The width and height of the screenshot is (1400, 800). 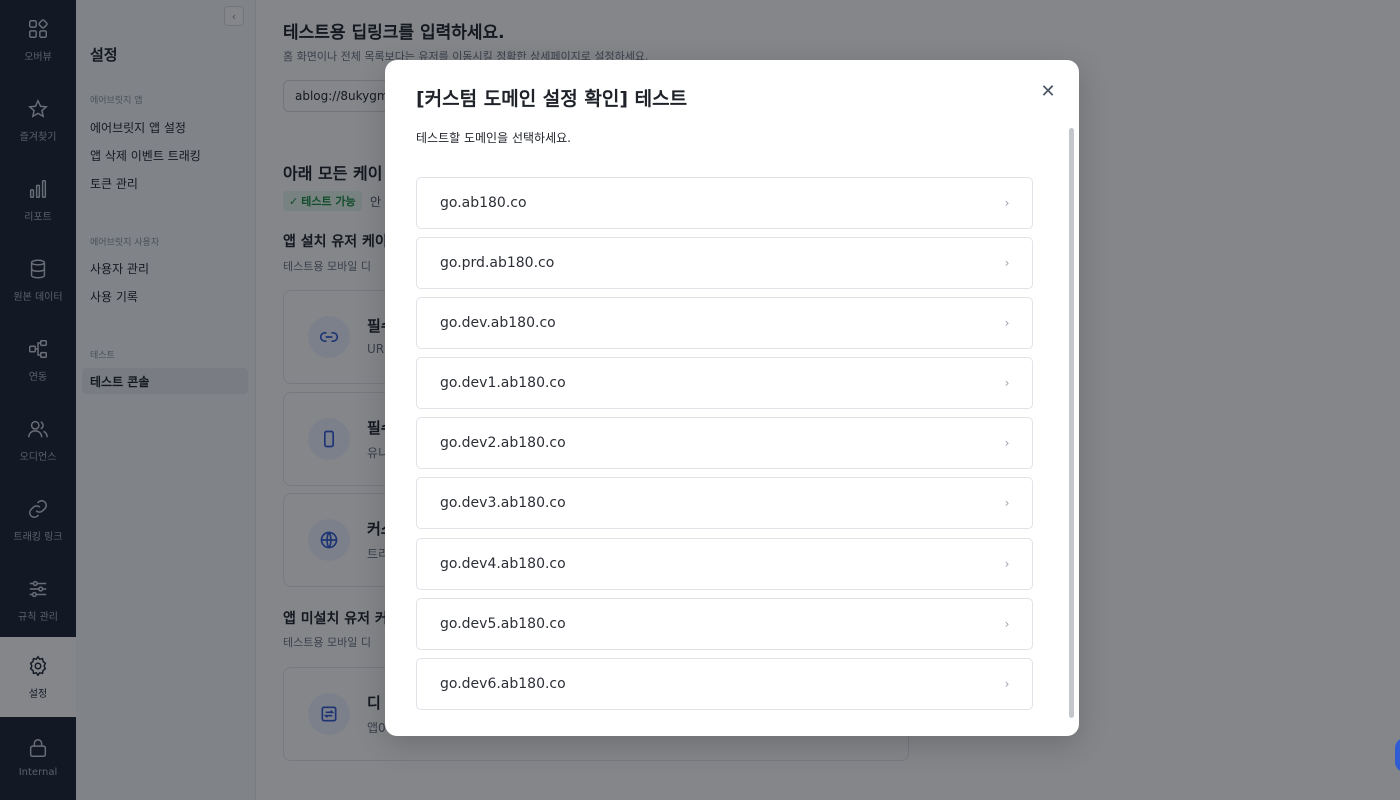 What do you see at coordinates (503, 443) in the screenshot?
I see `domain-label: go.dev2.ab180.co` at bounding box center [503, 443].